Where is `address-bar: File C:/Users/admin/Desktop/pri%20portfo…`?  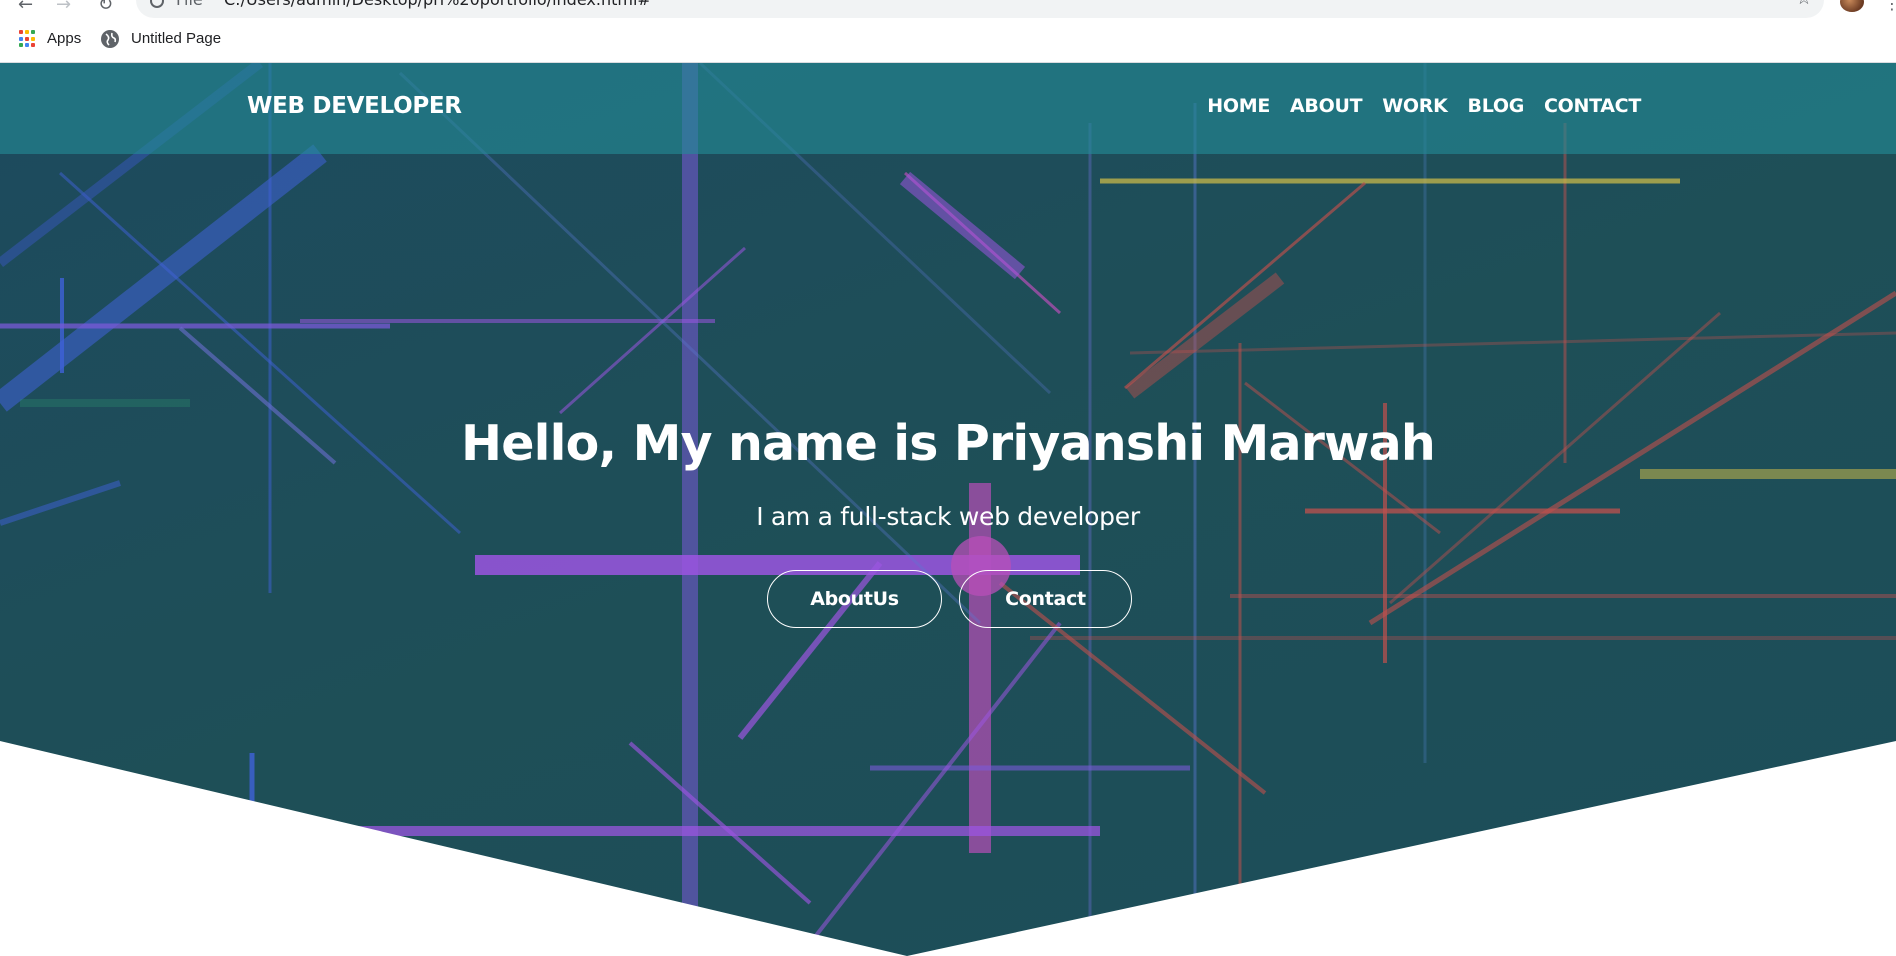
address-bar: File C:/Users/admin/Desktop/pri%20portfo… is located at coordinates (980, 9).